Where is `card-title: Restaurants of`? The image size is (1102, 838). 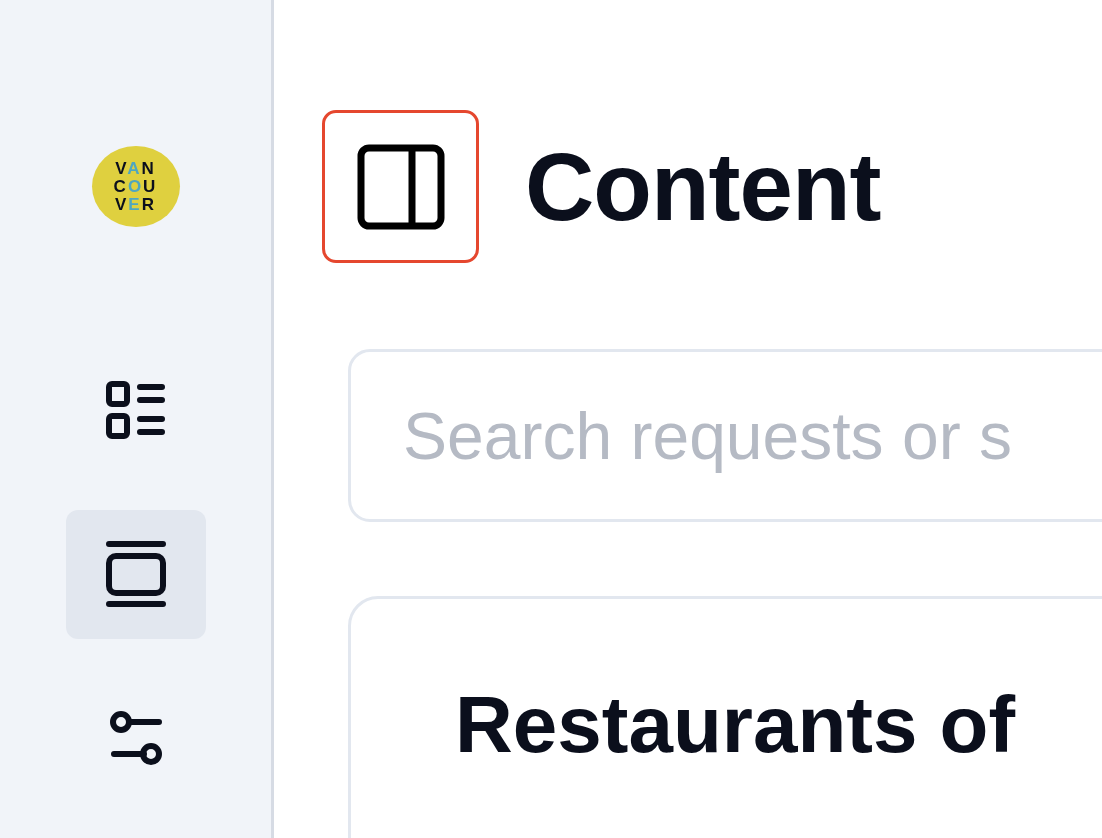 card-title: Restaurants of is located at coordinates (736, 725).